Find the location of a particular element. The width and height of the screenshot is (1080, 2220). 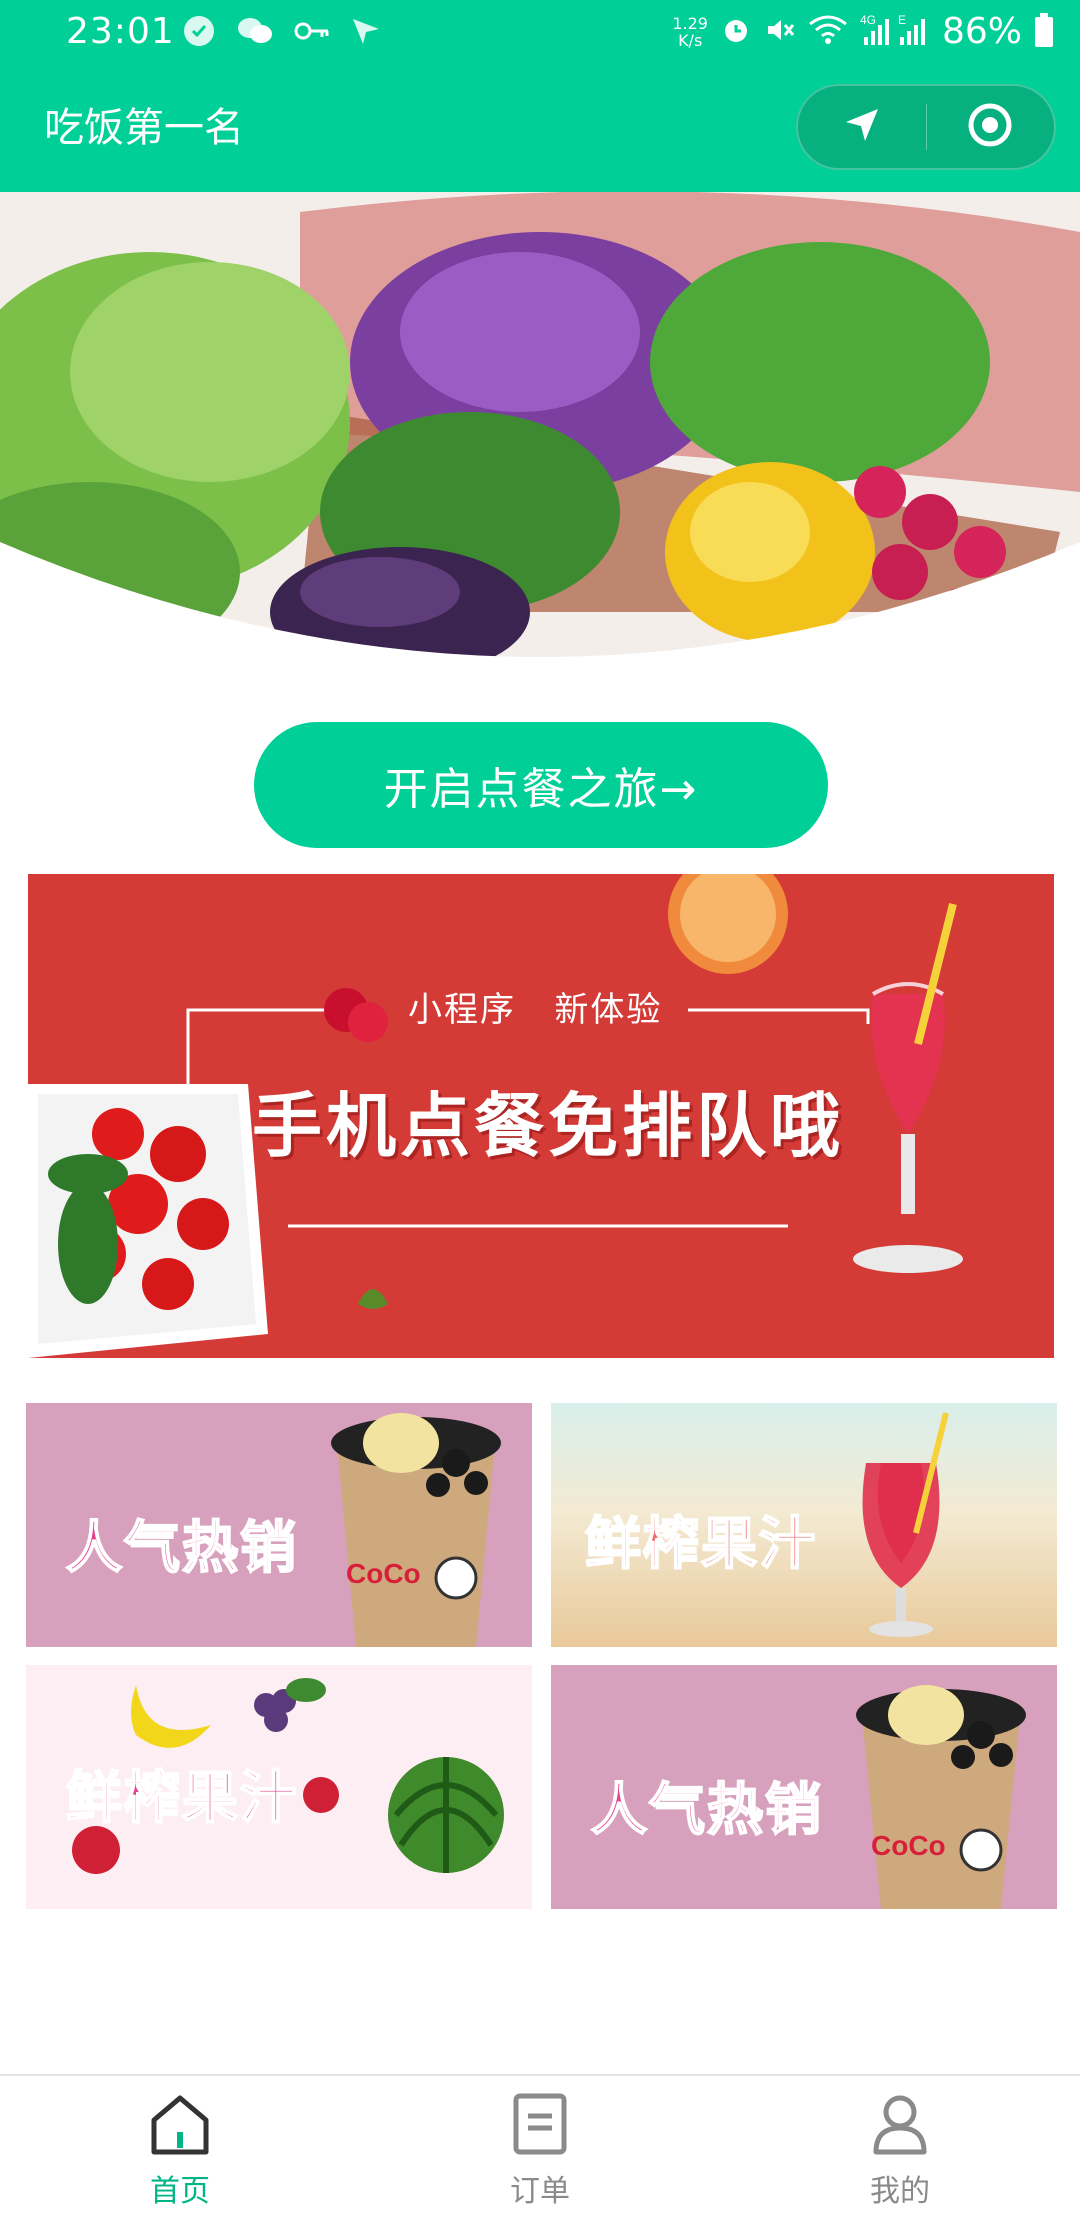

network-type-label-2: E is located at coordinates (902, 20).